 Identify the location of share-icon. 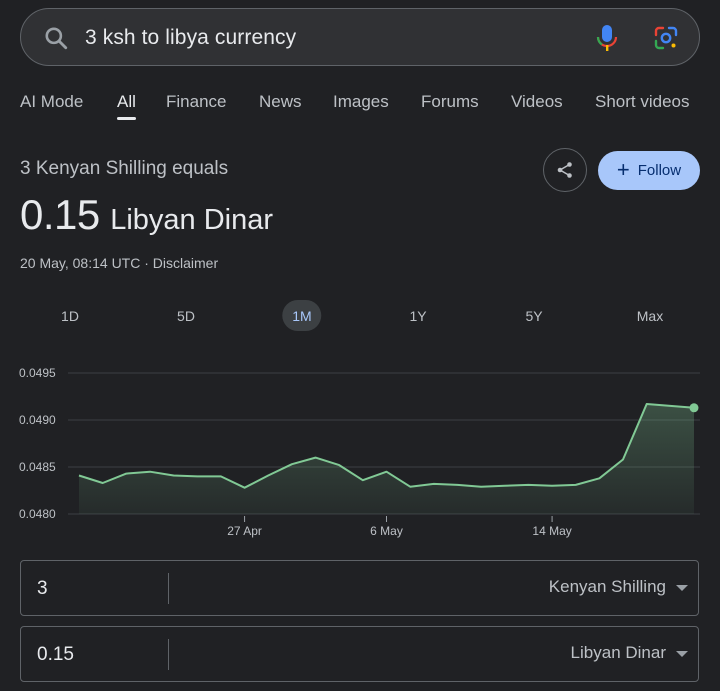
(564, 170).